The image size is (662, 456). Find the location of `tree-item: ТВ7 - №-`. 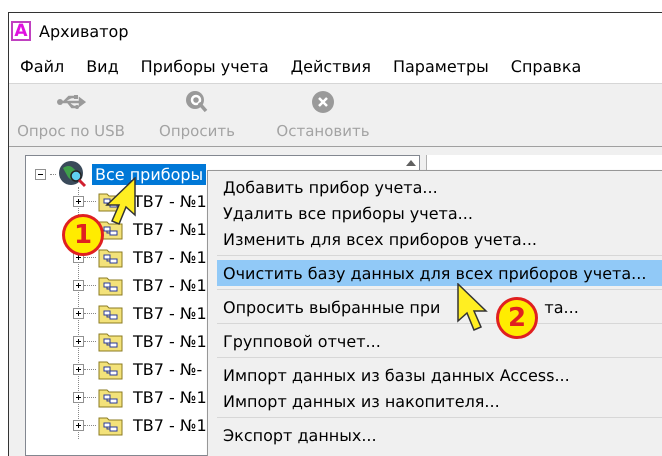

tree-item: ТВ7 - №- is located at coordinates (168, 369).